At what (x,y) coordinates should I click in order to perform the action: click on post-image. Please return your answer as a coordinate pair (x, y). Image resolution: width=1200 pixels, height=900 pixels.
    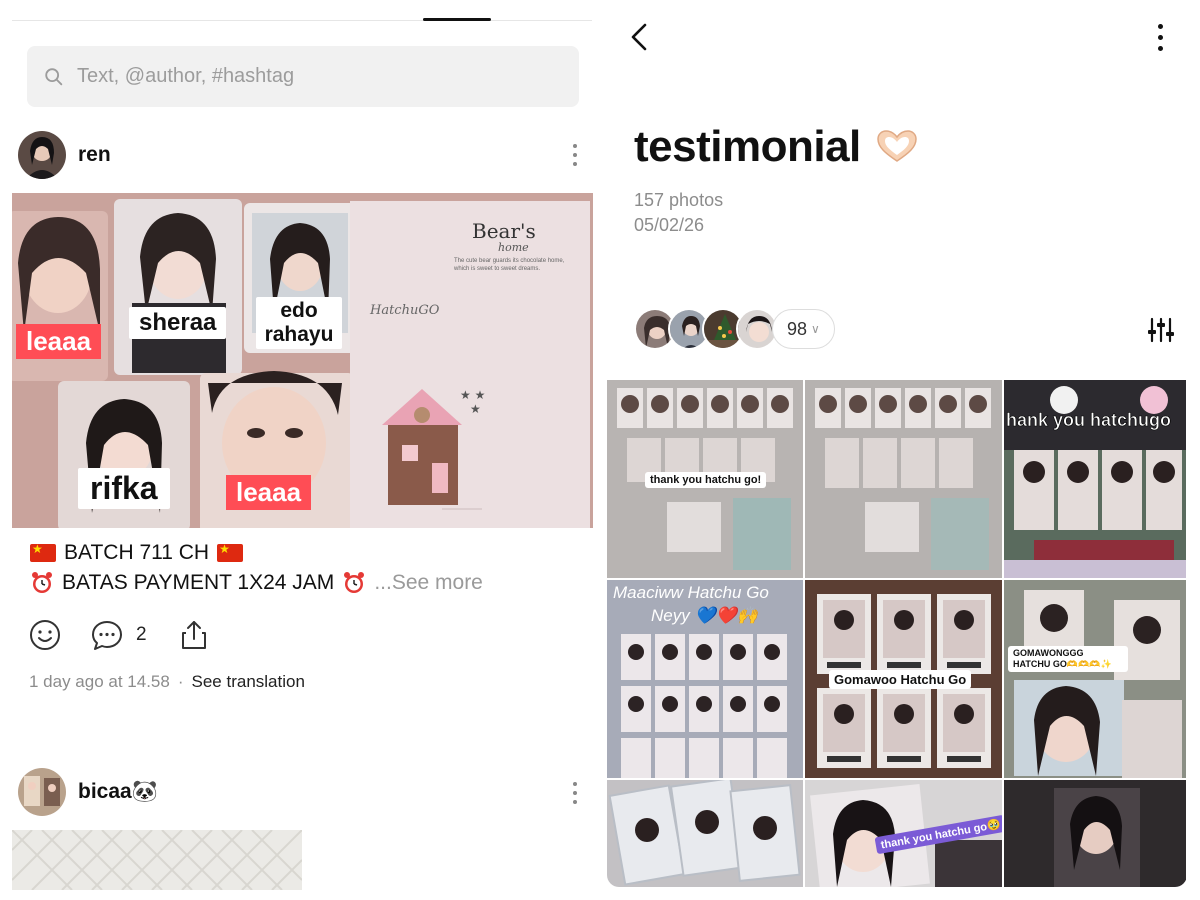
    Looking at the image, I should click on (157, 860).